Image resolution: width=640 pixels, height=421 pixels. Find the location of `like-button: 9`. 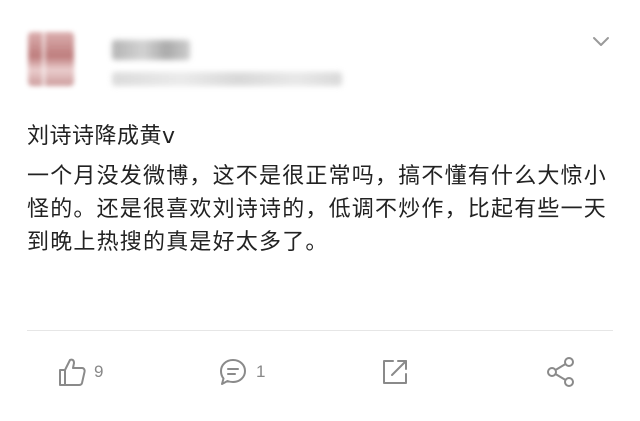

like-button: 9 is located at coordinates (80, 372).